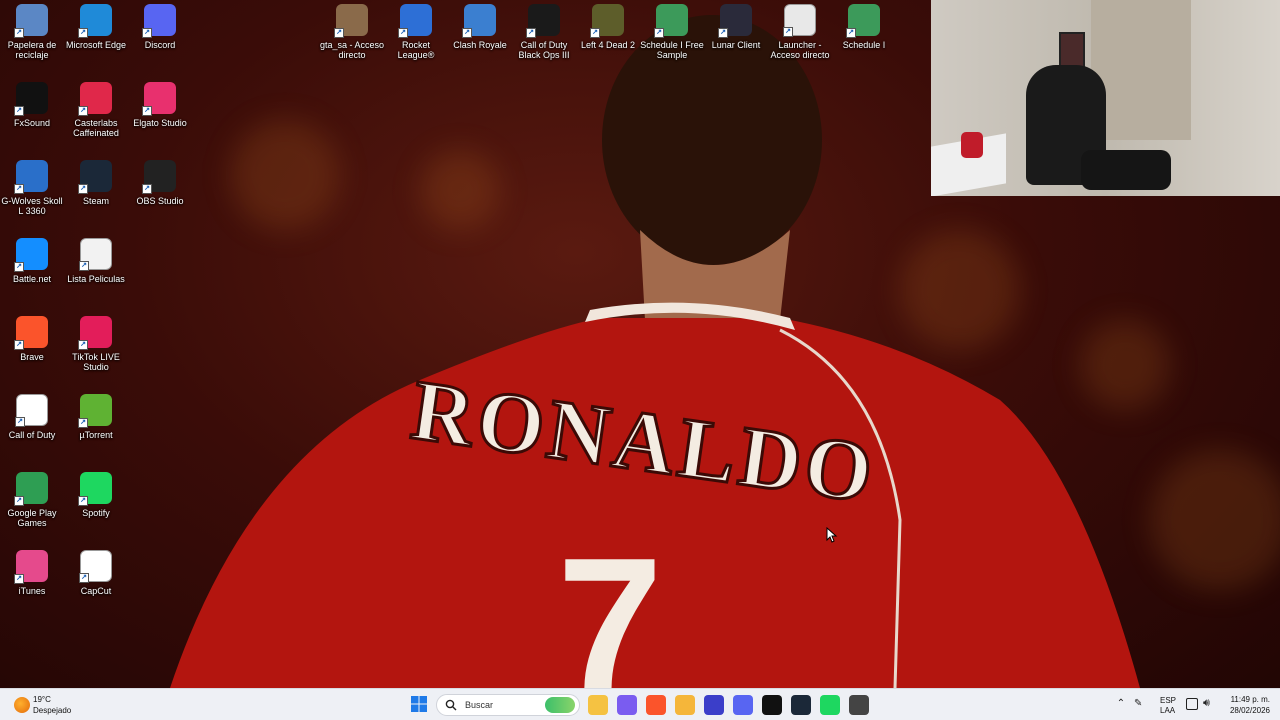  Describe the element at coordinates (96, 350) in the screenshot. I see `desktop-icon-tiktok: ↗ TikTok LIVE Studio` at that location.